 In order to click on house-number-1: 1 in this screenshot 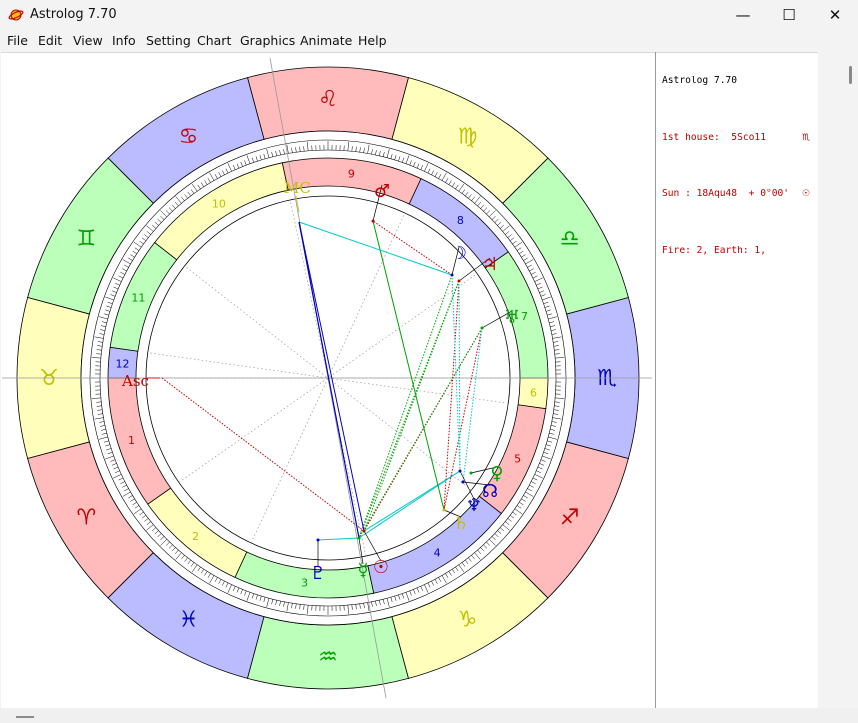, I will do `click(131, 440)`.